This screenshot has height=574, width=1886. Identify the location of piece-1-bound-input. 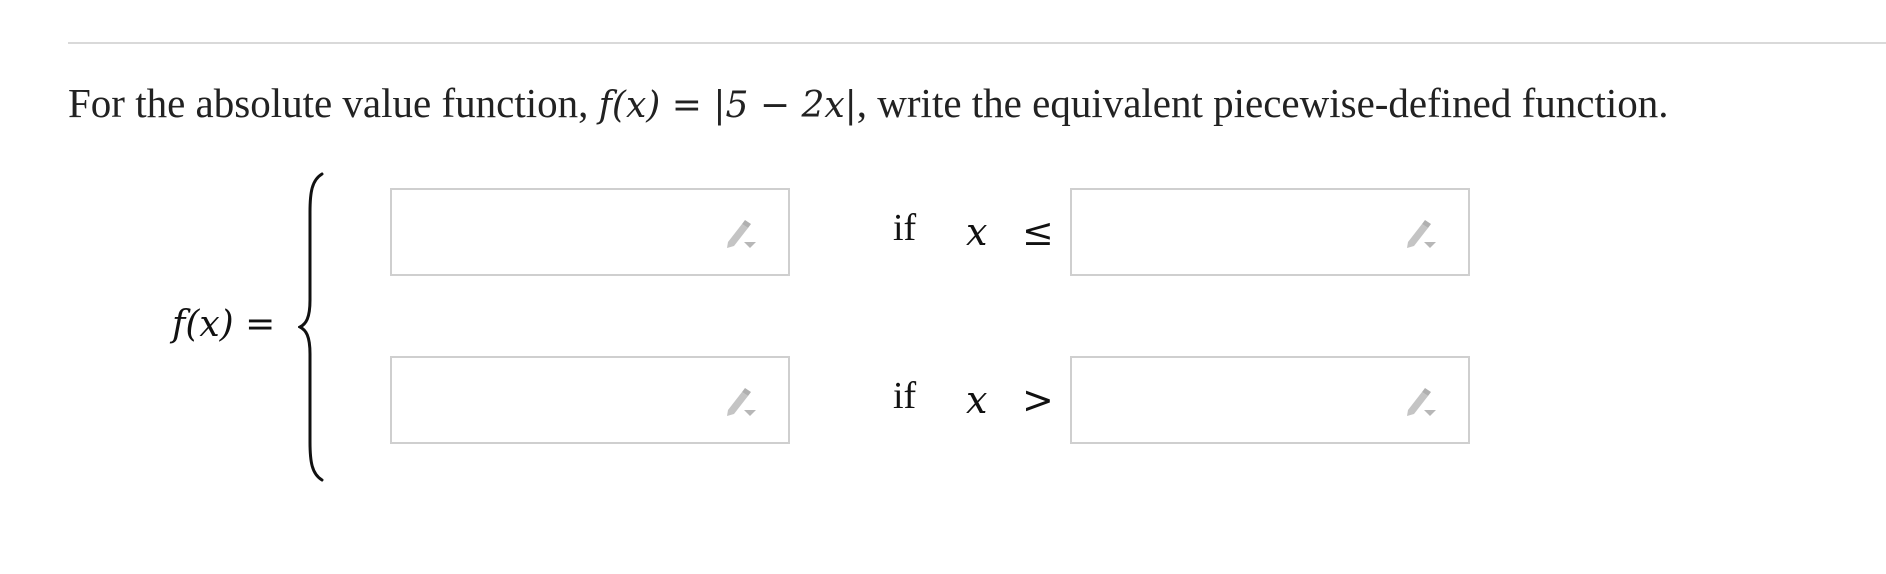
(1270, 232).